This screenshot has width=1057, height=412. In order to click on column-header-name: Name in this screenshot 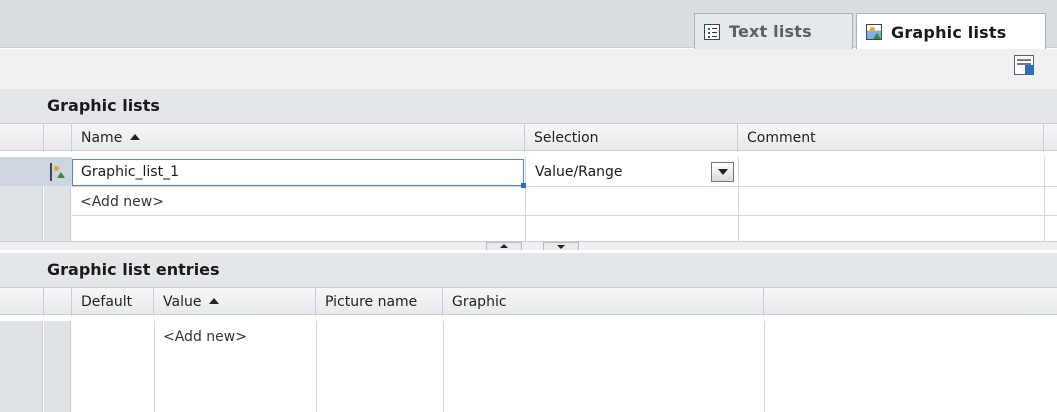, I will do `click(298, 138)`.